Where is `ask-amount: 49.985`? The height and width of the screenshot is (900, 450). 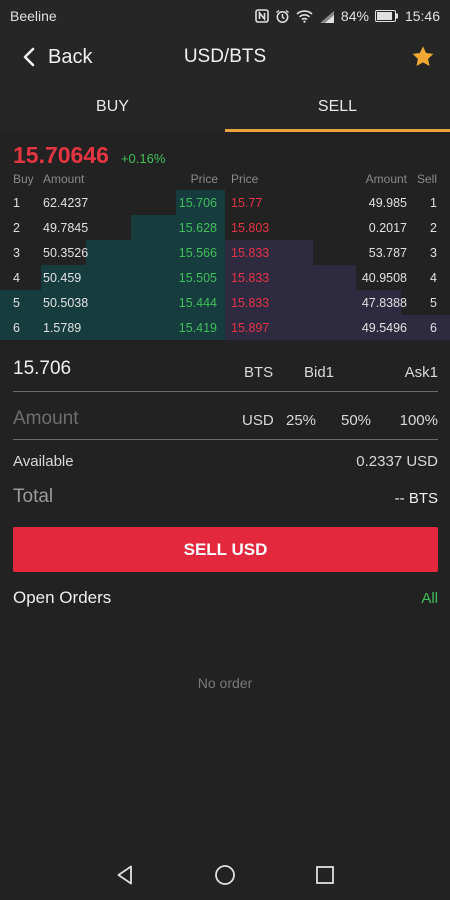 ask-amount: 49.985 is located at coordinates (387, 203).